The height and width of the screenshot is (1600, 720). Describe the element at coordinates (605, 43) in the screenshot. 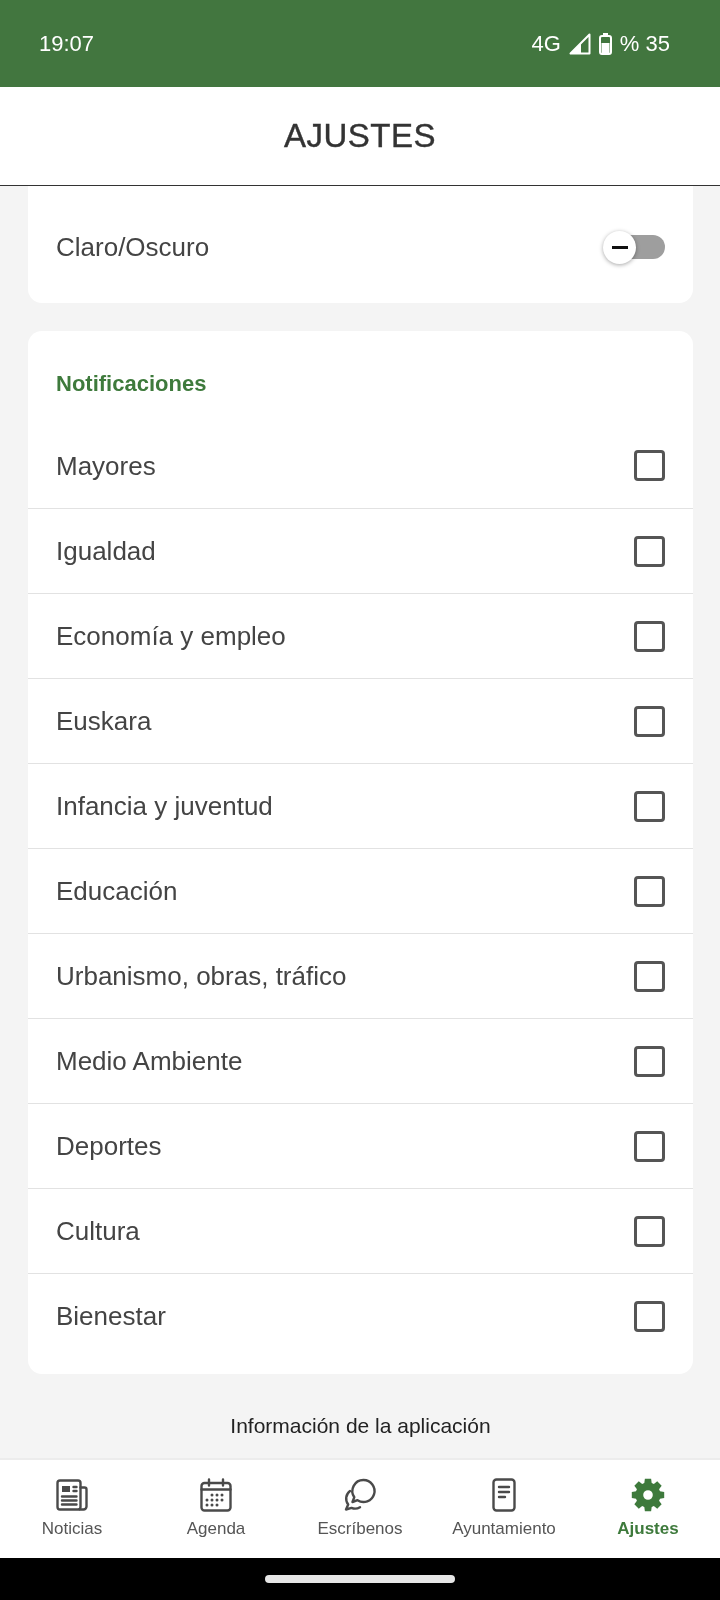

I see `battery-icon` at that location.